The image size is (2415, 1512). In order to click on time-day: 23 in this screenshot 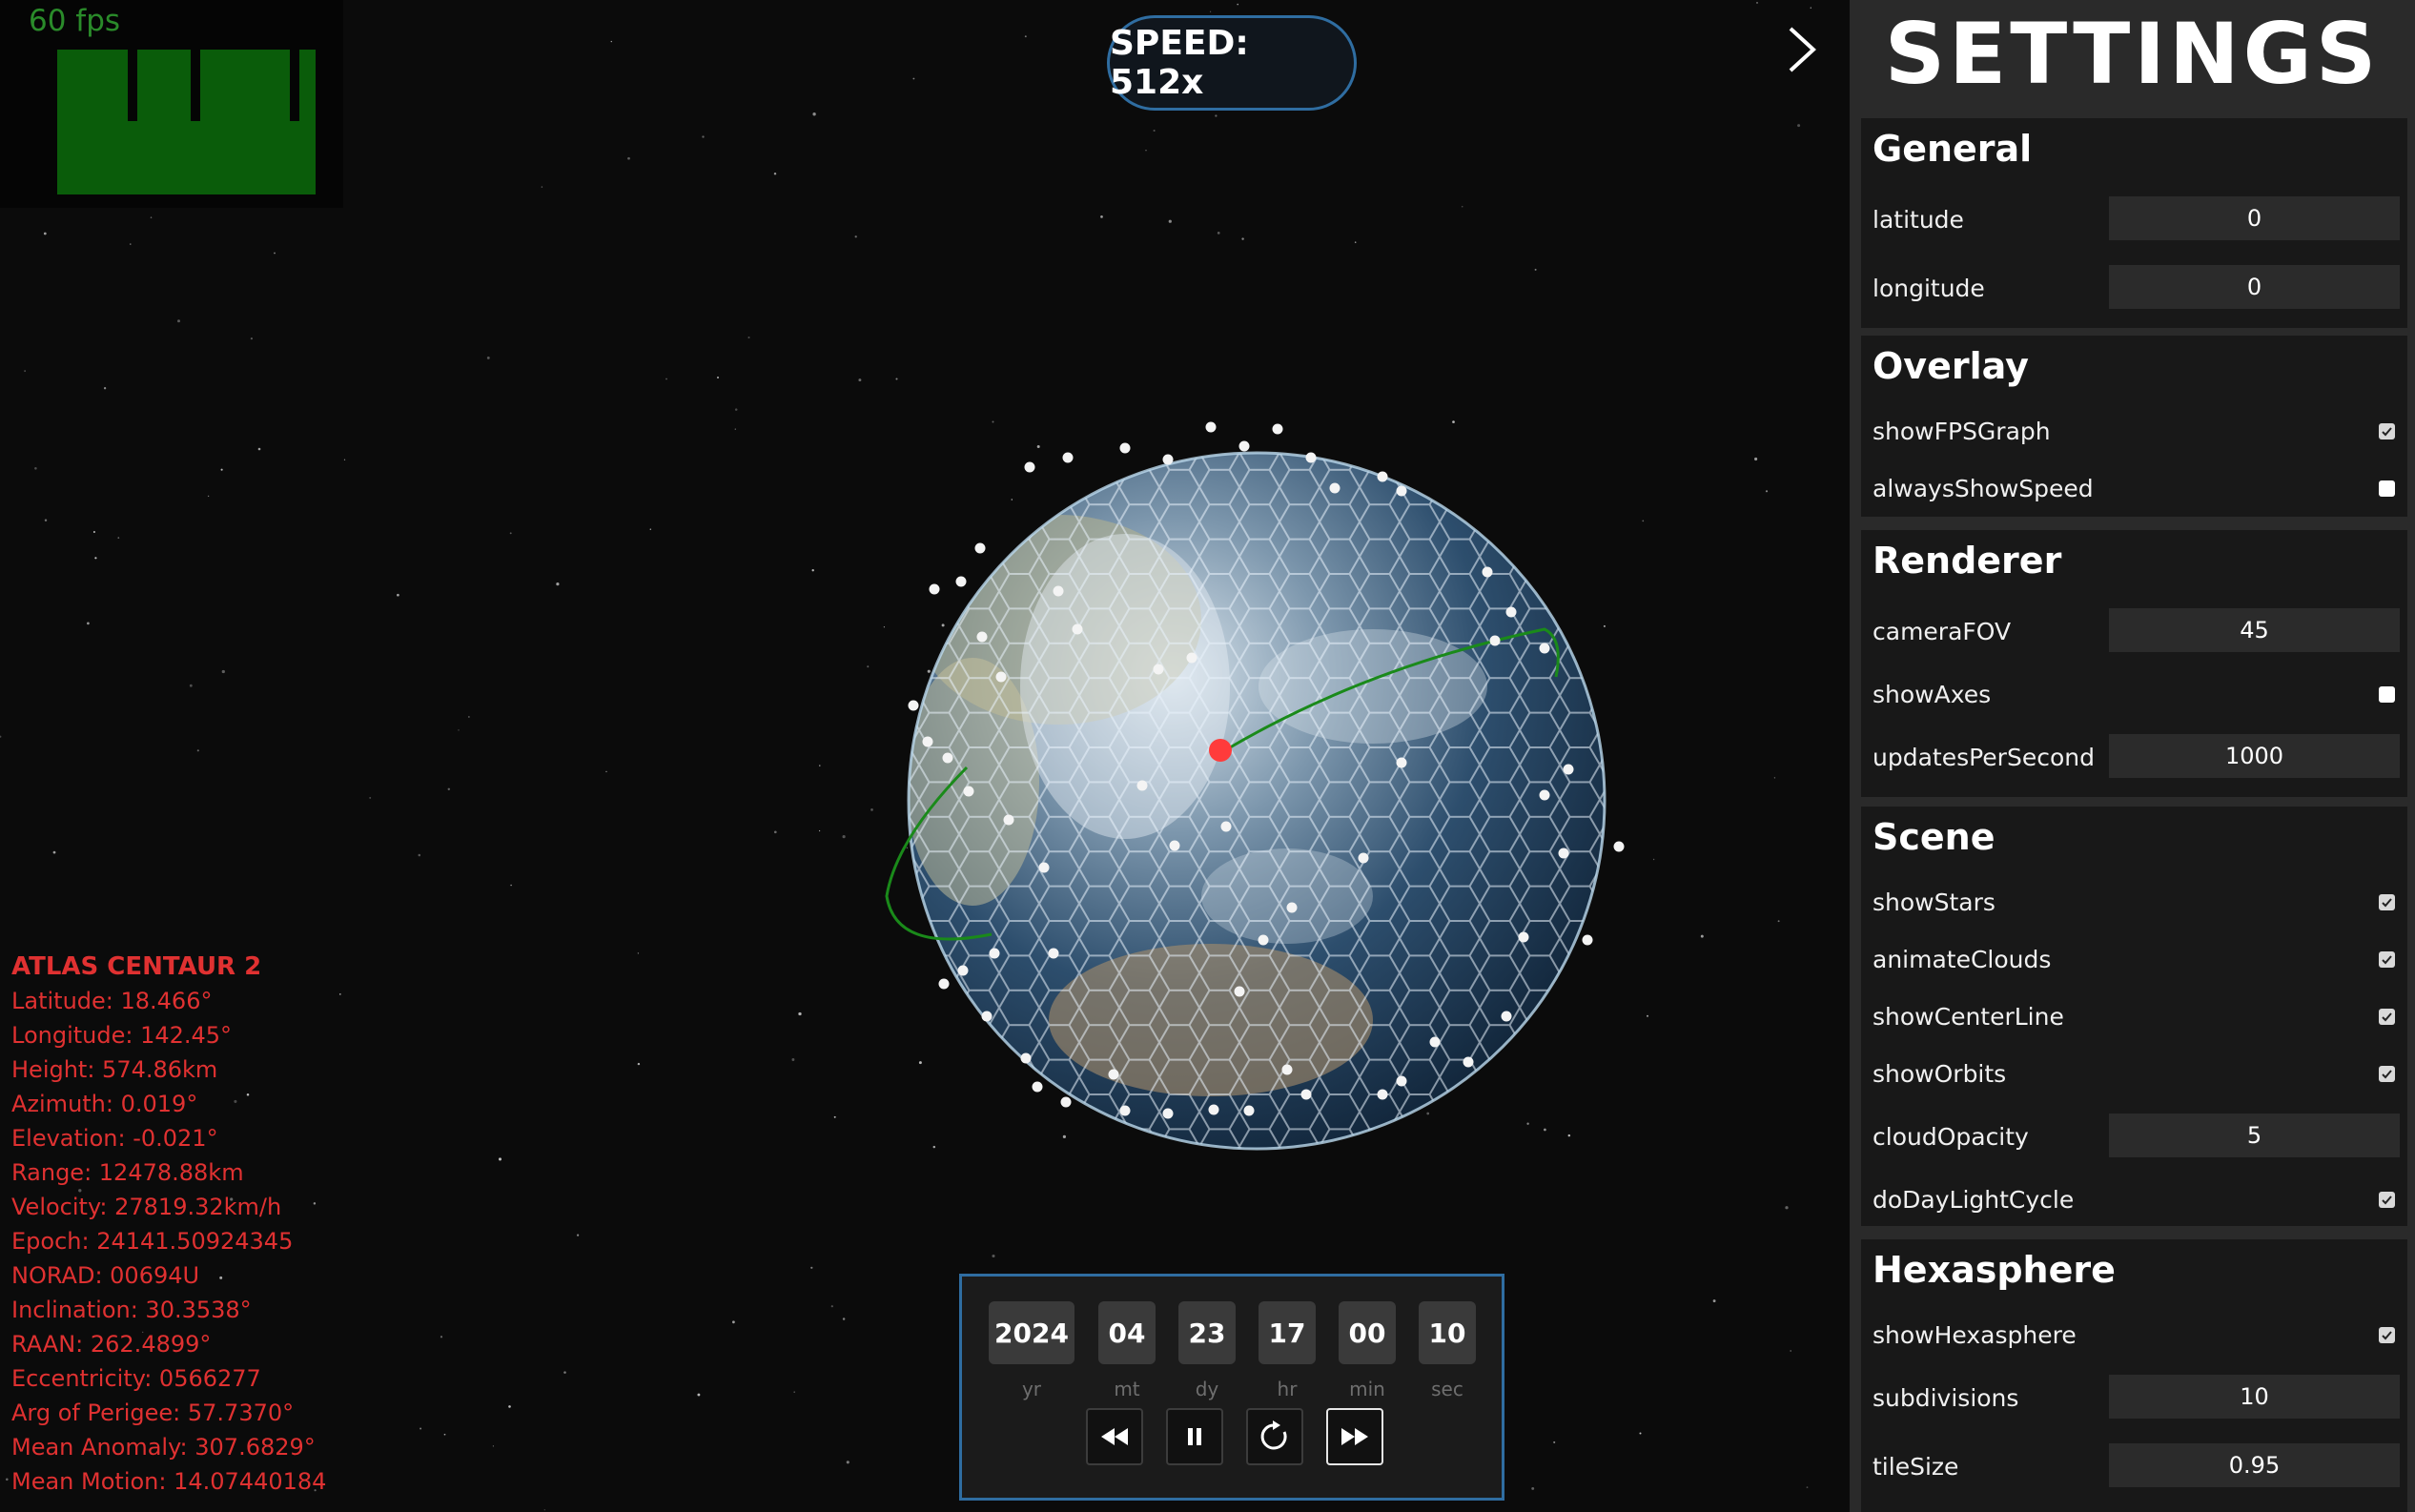, I will do `click(1207, 1332)`.